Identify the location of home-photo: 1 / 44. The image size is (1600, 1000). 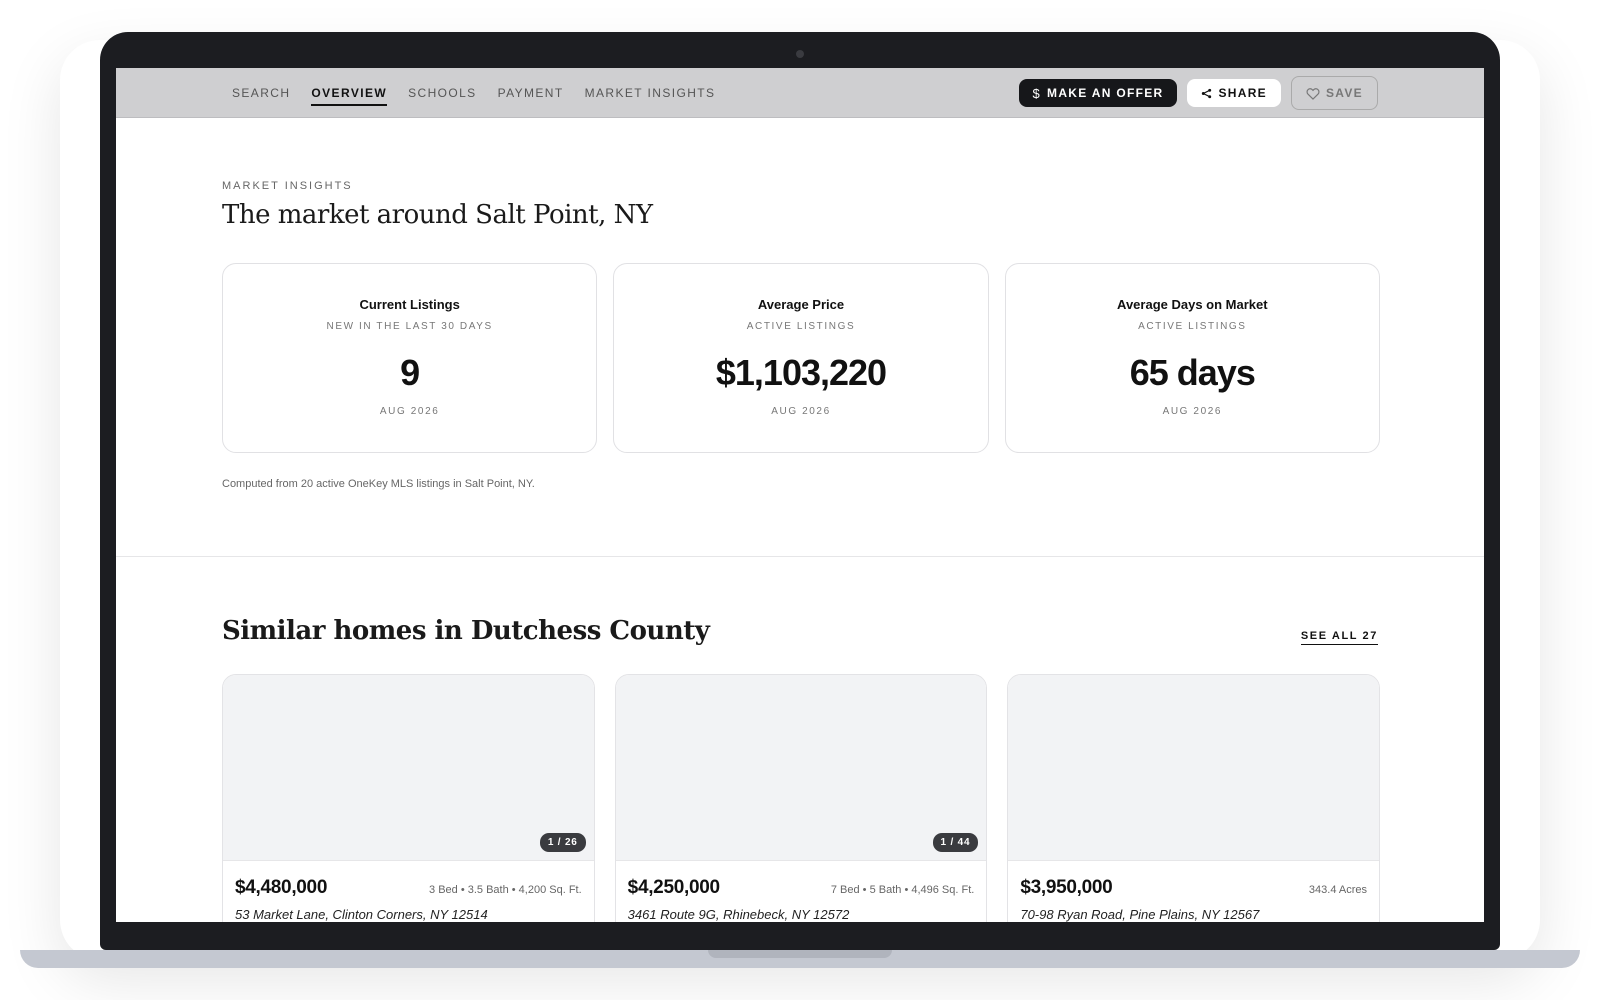
(801, 768).